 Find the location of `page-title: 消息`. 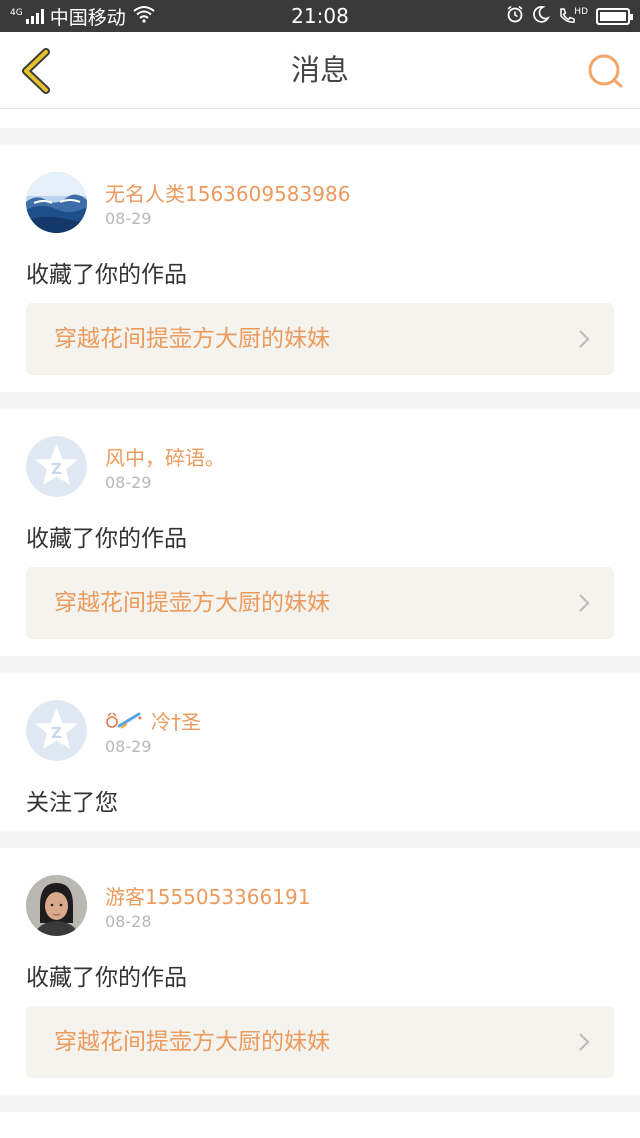

page-title: 消息 is located at coordinates (319, 70).